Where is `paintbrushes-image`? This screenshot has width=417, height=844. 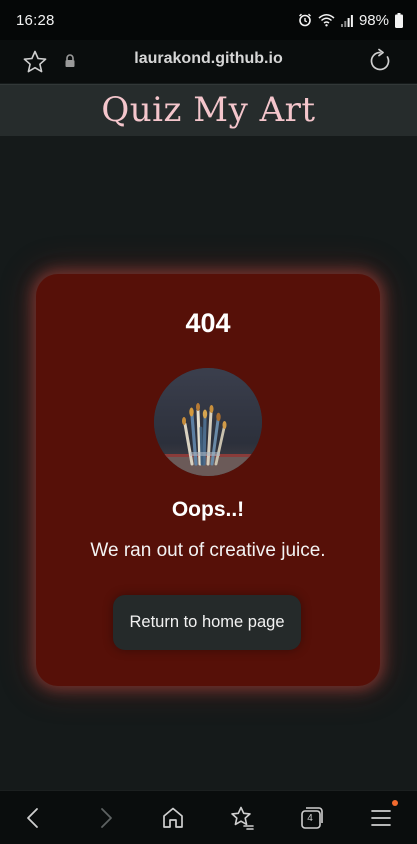 paintbrushes-image is located at coordinates (208, 422).